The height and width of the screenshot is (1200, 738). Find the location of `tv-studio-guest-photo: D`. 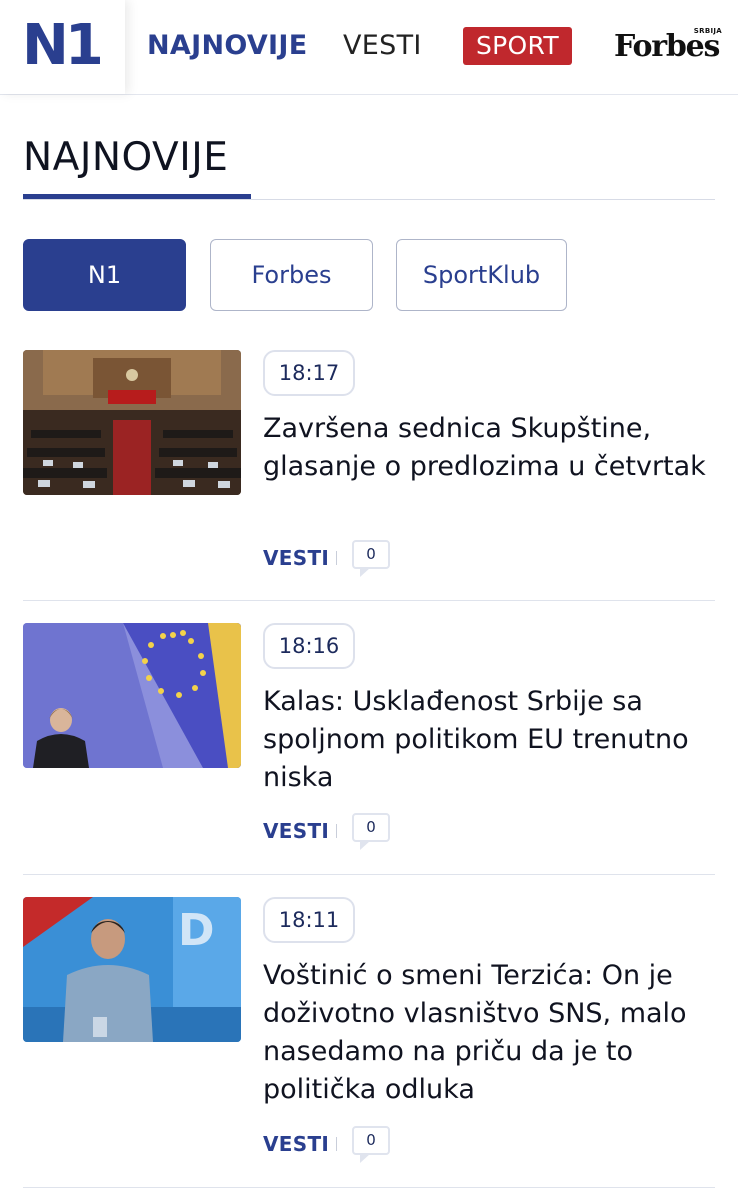

tv-studio-guest-photo: D is located at coordinates (132, 969).